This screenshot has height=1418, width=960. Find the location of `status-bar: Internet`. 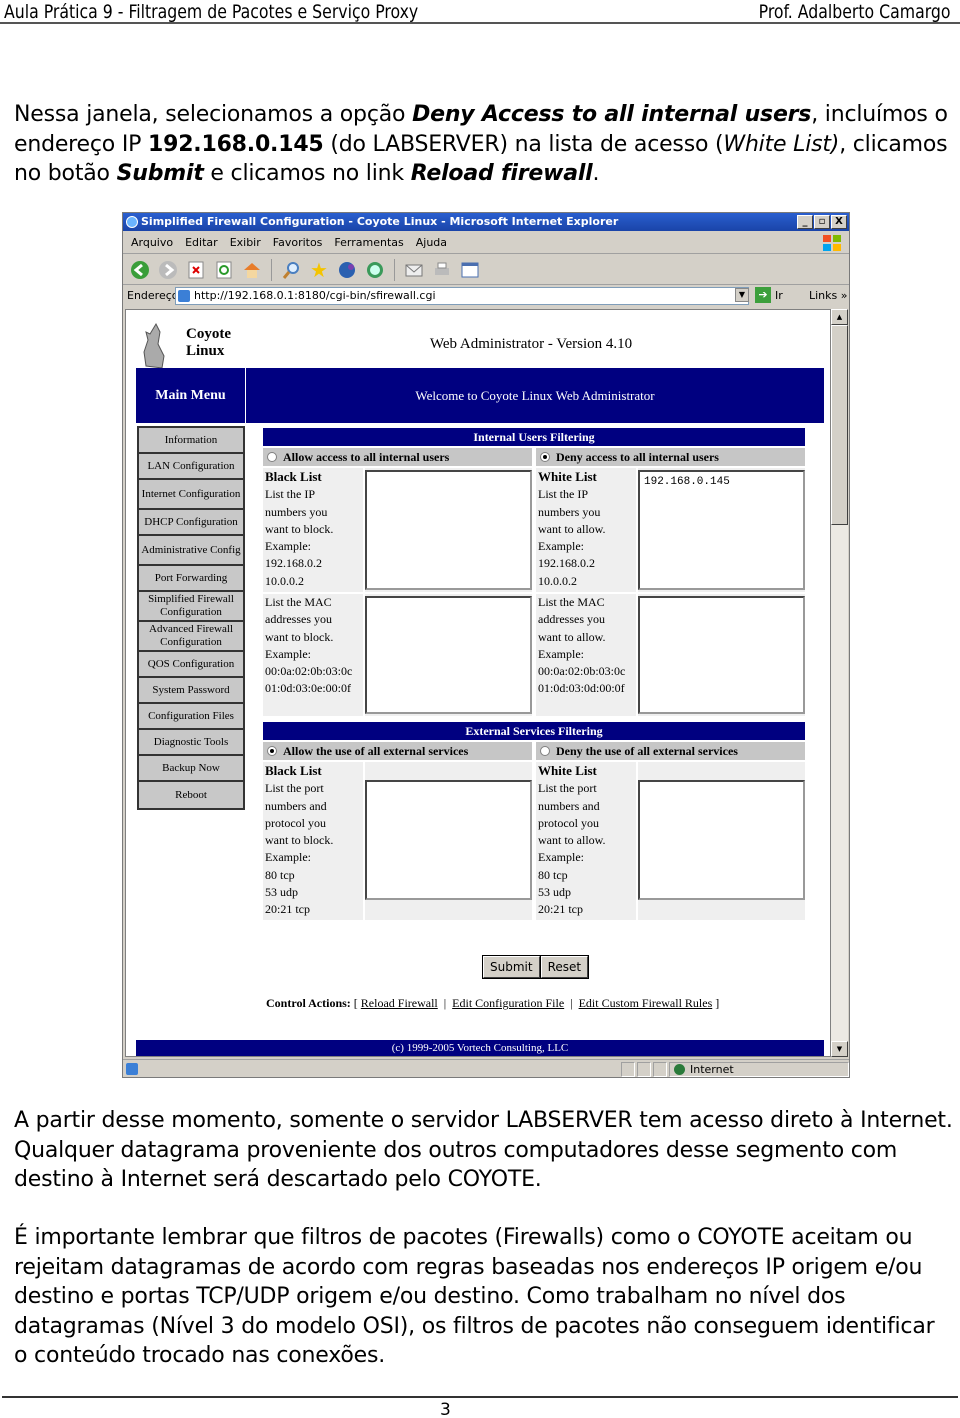

status-bar: Internet is located at coordinates (486, 1068).